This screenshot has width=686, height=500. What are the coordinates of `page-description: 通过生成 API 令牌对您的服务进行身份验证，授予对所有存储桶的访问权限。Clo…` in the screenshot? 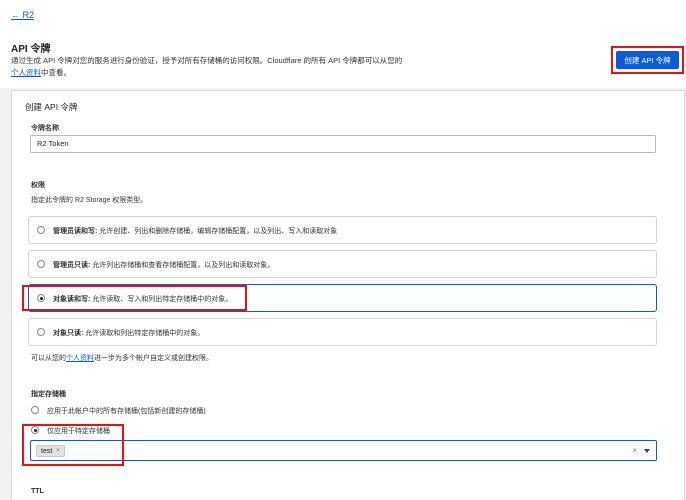 It's located at (221, 67).